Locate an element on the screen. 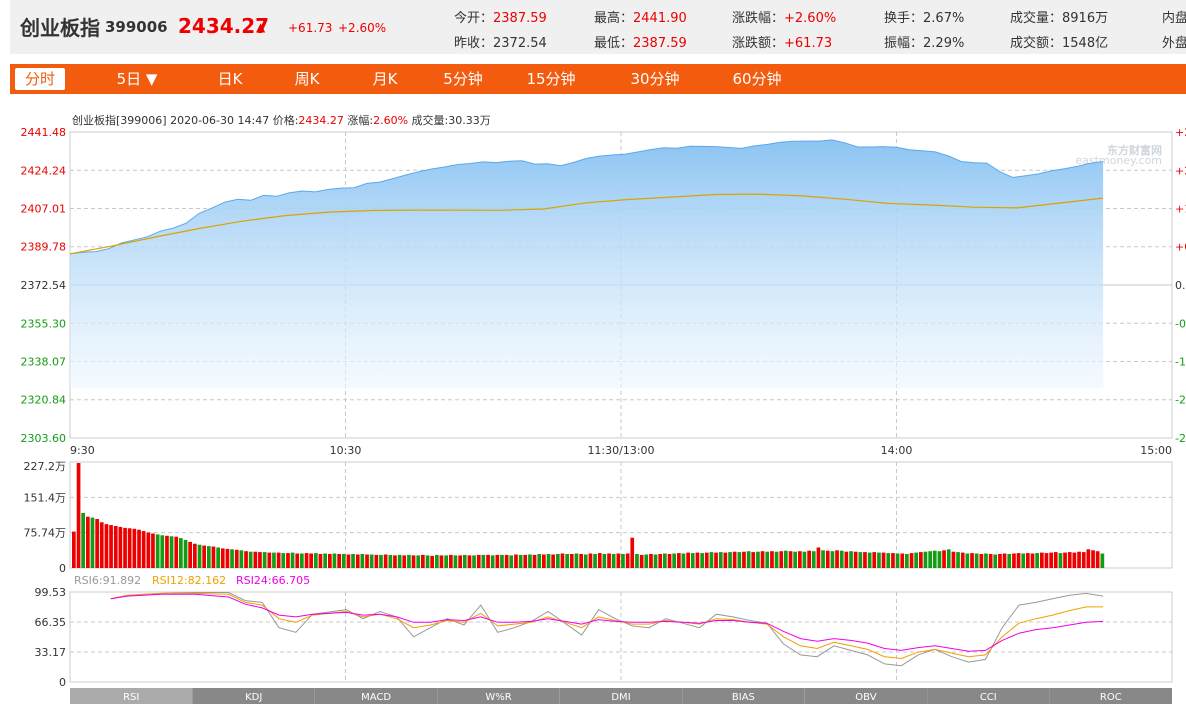  period-tab: 30分钟 is located at coordinates (655, 79).